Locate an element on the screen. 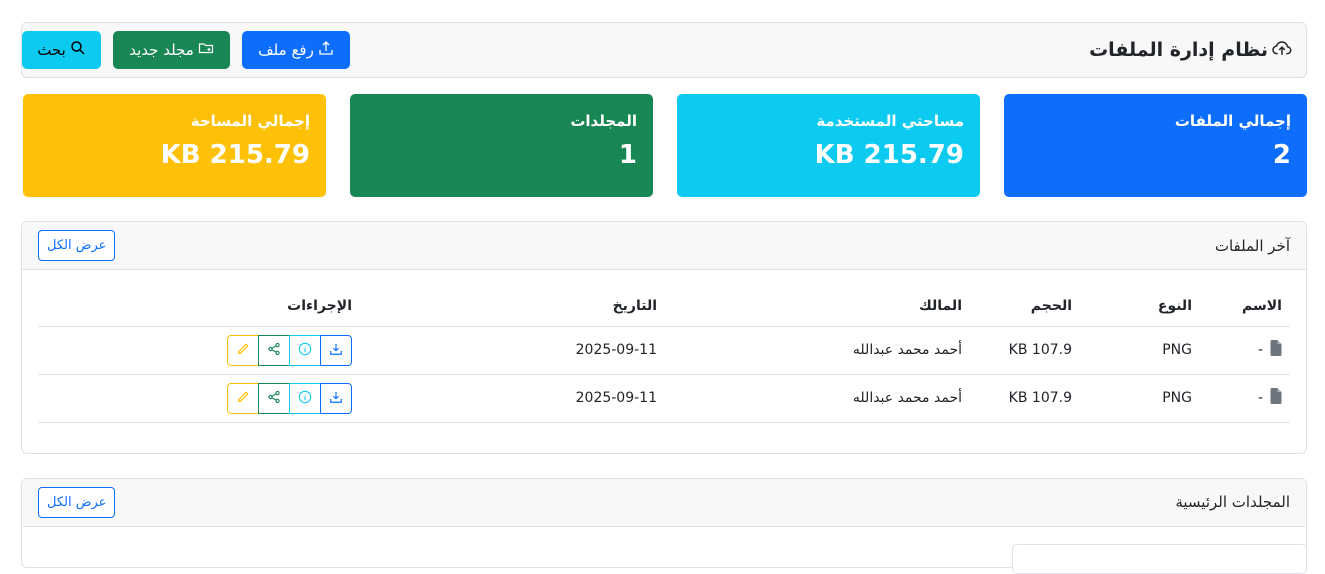 The height and width of the screenshot is (574, 1325). stat-value: 1 is located at coordinates (627, 155).